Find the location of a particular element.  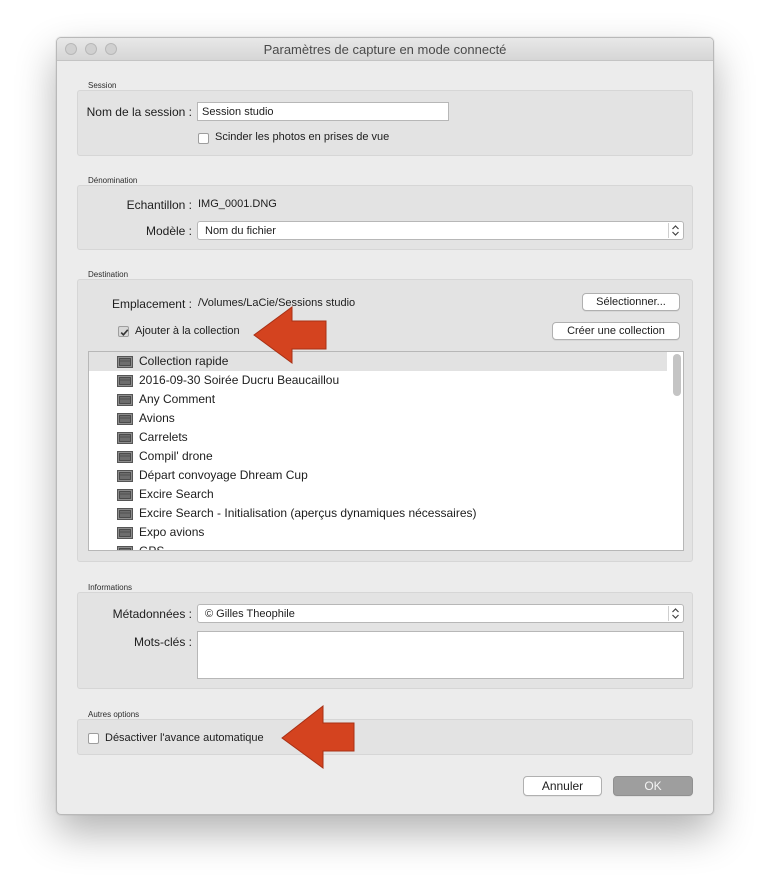

collection-list-item: Compil' drone is located at coordinates (378, 456).